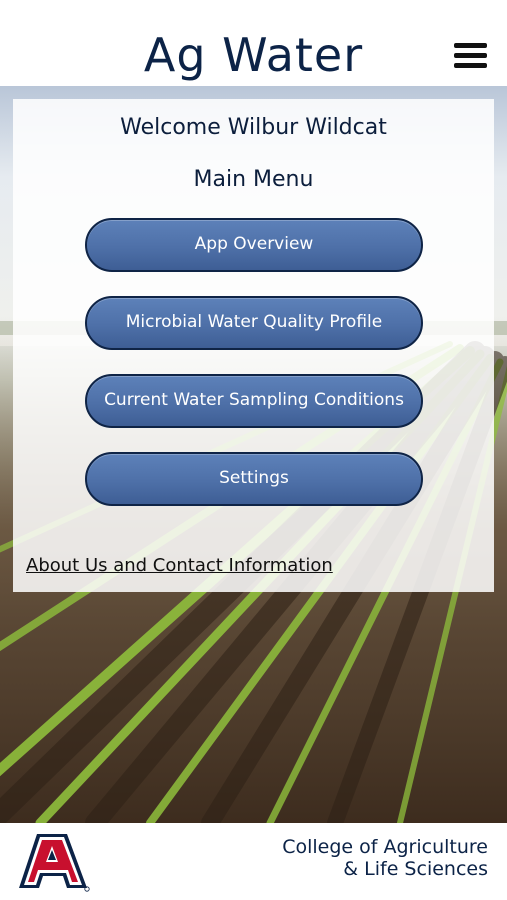  What do you see at coordinates (179, 565) in the screenshot?
I see `about-us-link: About Us and Contact Information` at bounding box center [179, 565].